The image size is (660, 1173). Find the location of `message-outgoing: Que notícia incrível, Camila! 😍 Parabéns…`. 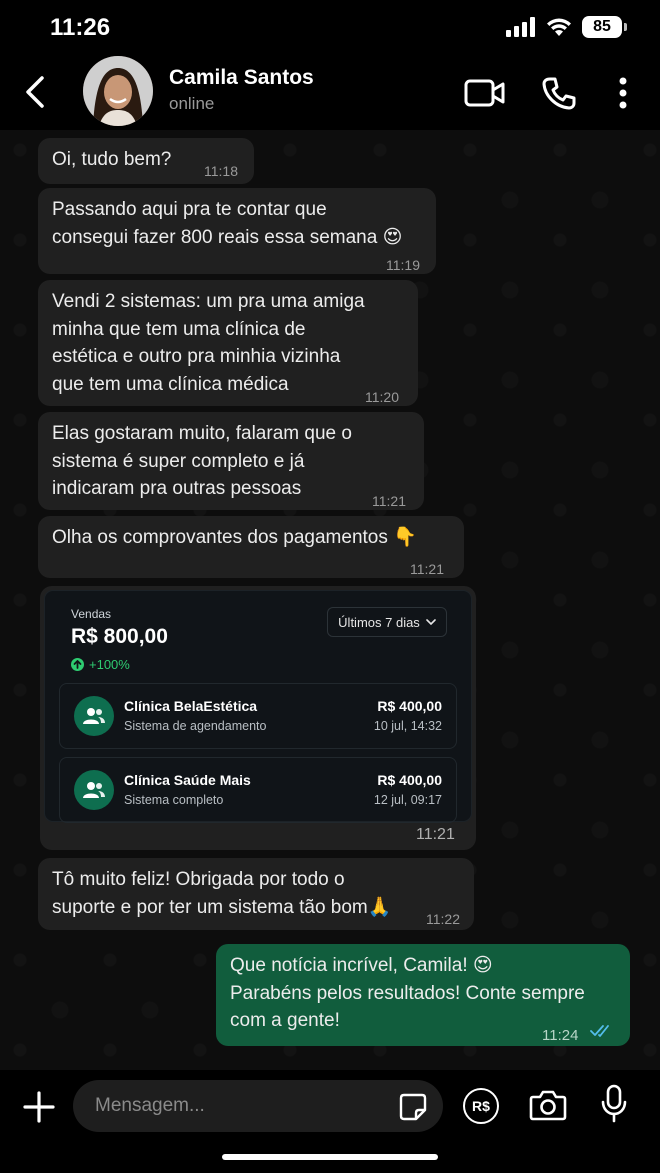

message-outgoing: Que notícia incrível, Camila! 😍 Parabéns… is located at coordinates (423, 995).